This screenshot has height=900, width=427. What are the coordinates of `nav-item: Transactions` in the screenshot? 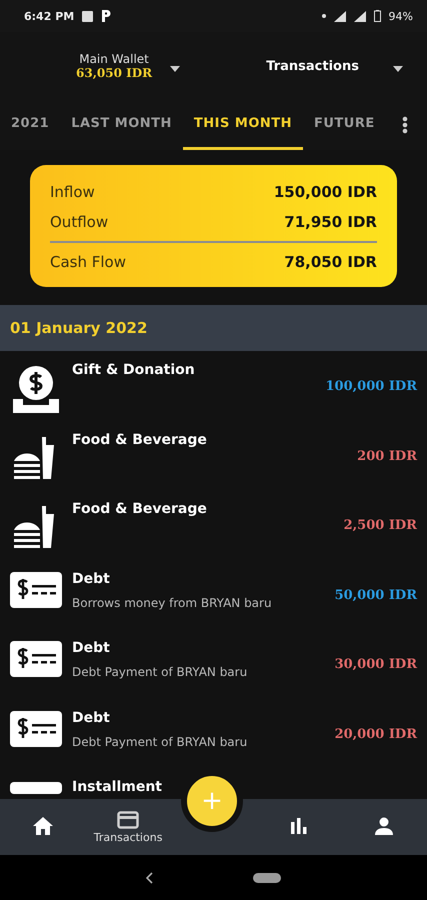 It's located at (128, 827).